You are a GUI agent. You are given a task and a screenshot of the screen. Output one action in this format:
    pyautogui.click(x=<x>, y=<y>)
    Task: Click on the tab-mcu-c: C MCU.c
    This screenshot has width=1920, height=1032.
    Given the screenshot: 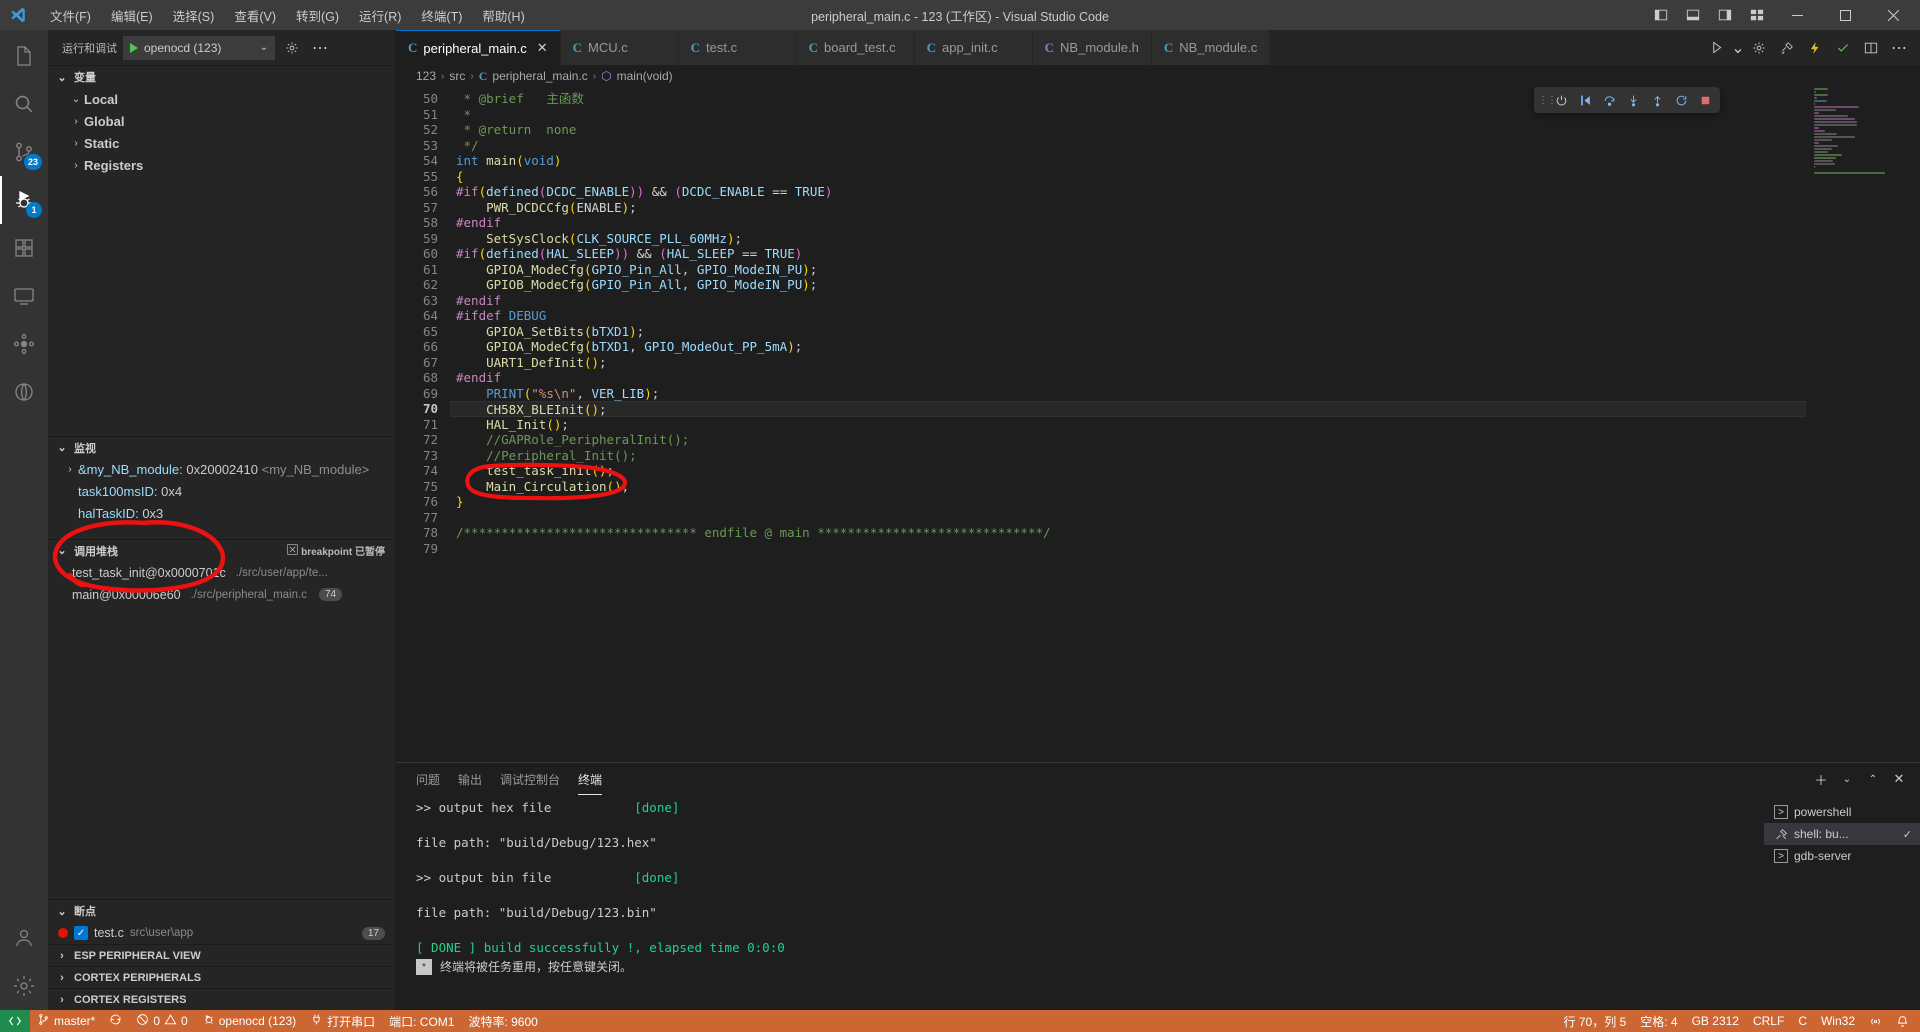 What is the action you would take?
    pyautogui.click(x=619, y=47)
    